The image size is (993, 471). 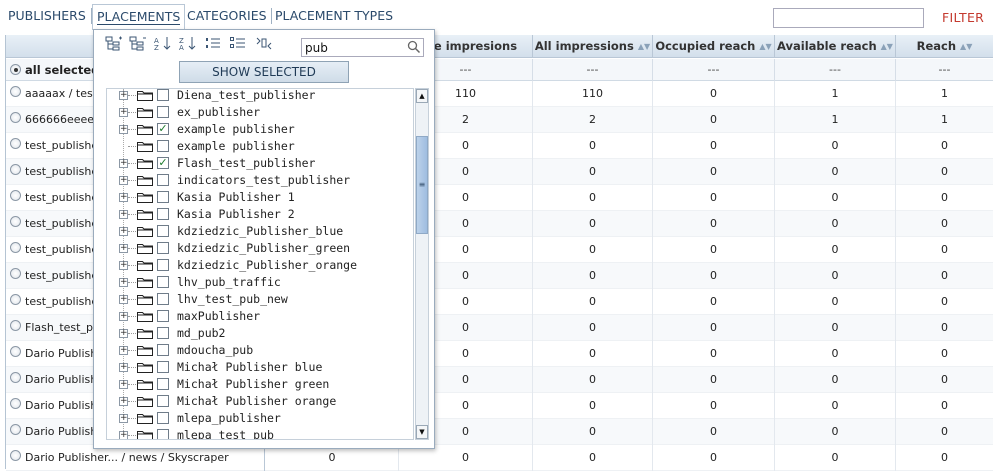 I want to click on tree-item: + Michał Publisher orange, so click(x=260, y=401).